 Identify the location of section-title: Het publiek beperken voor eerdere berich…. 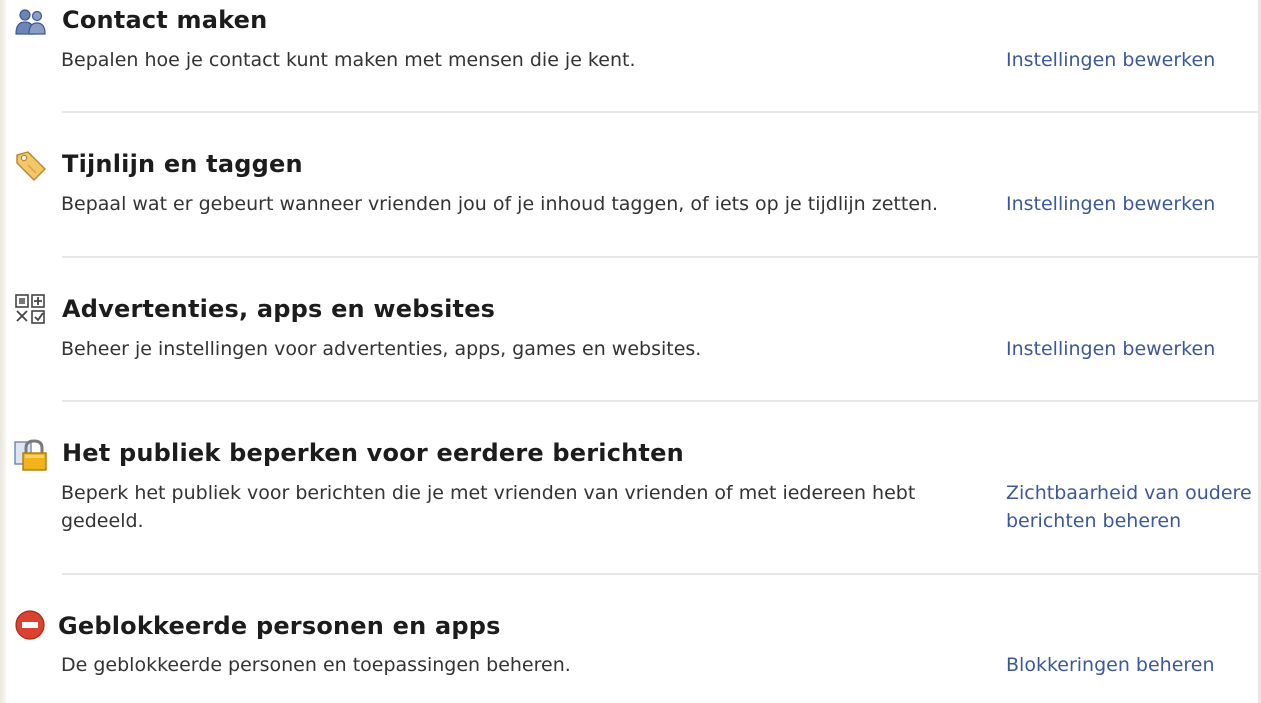
(373, 453).